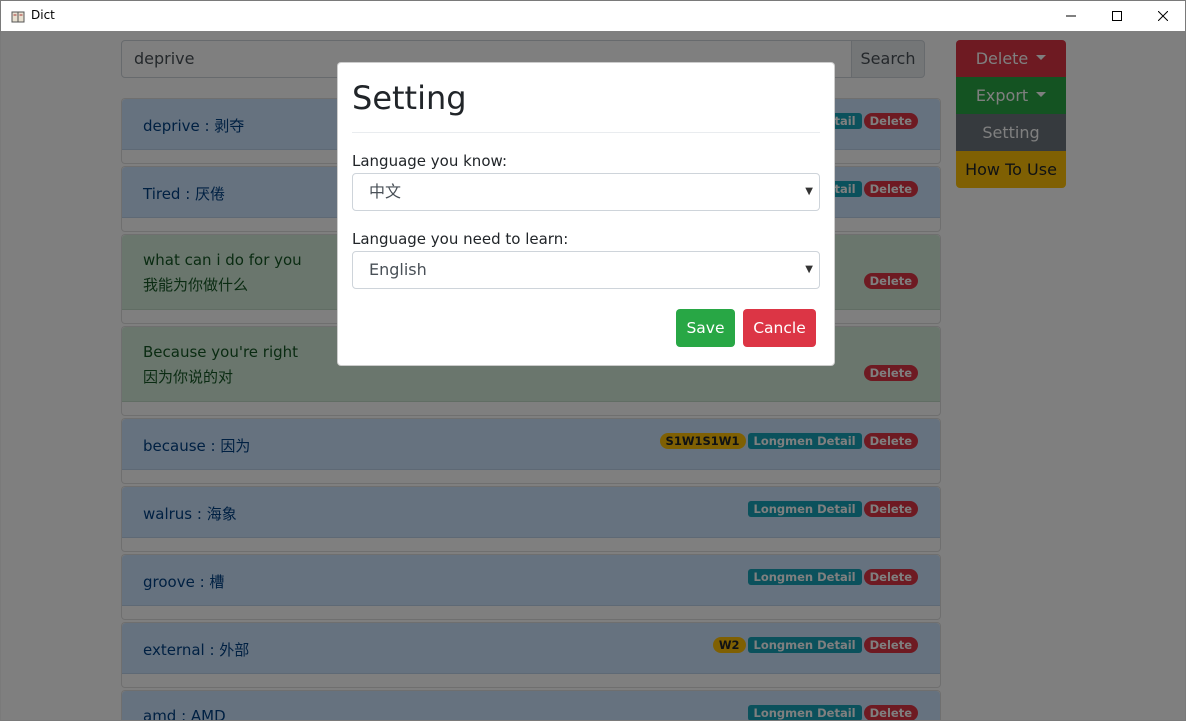 The height and width of the screenshot is (721, 1186). I want to click on maximize-button, so click(1117, 16).